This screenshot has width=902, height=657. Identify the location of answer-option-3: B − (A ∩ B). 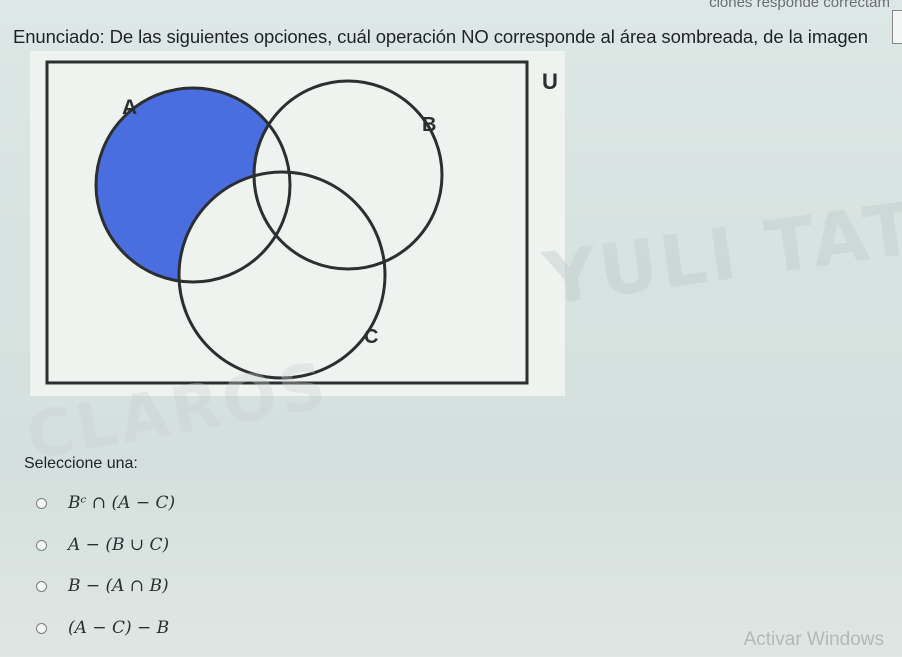
(102, 586).